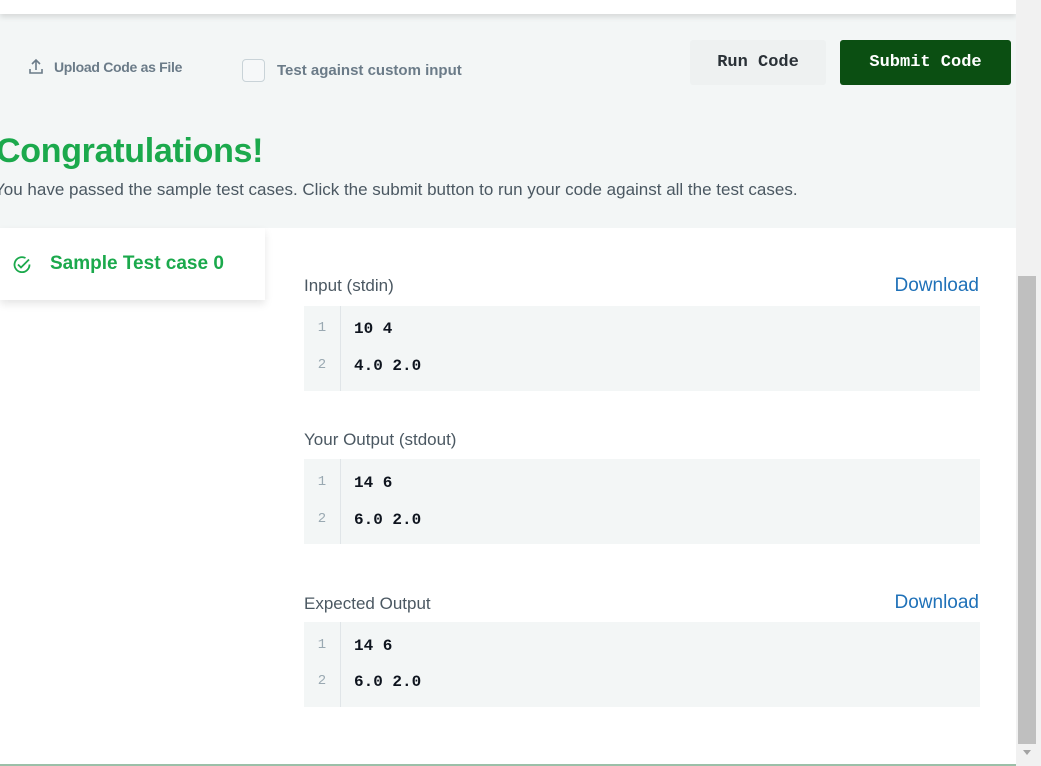 Image resolution: width=1041 pixels, height=766 pixels. What do you see at coordinates (1027, 510) in the screenshot?
I see `scrollbar-thumb` at bounding box center [1027, 510].